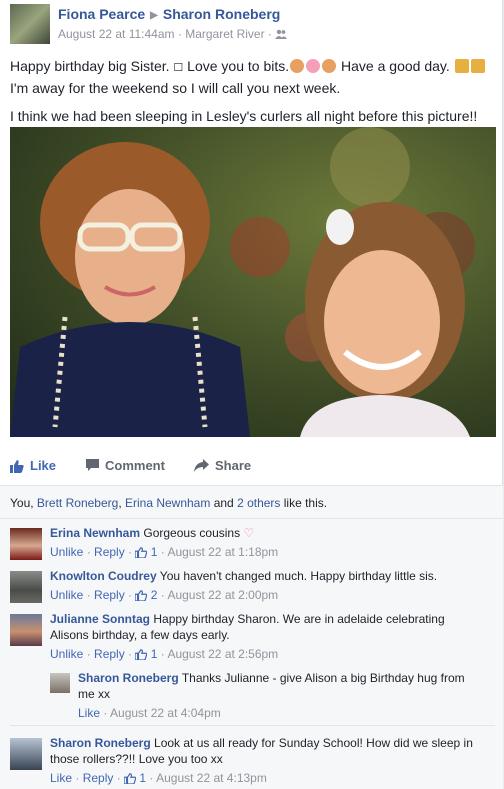 The width and height of the screenshot is (504, 789). What do you see at coordinates (164, 654) in the screenshot?
I see `comment-meta: Unlike · Reply · 1 · August 22 at 2:56pm` at bounding box center [164, 654].